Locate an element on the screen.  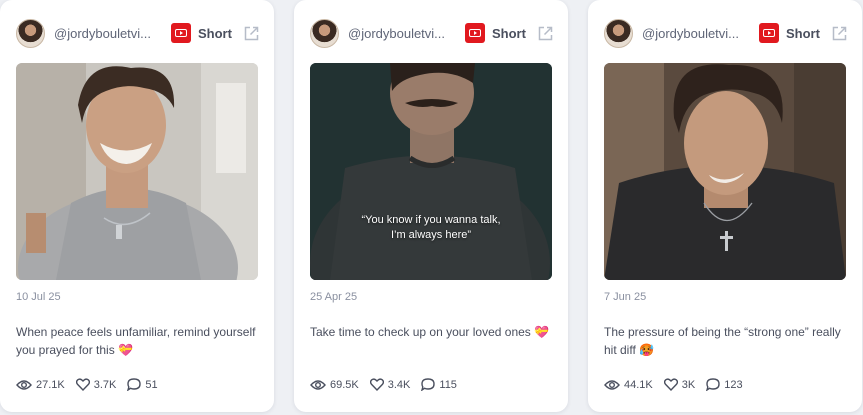
post-date: 10 Jul 25 is located at coordinates (38, 297).